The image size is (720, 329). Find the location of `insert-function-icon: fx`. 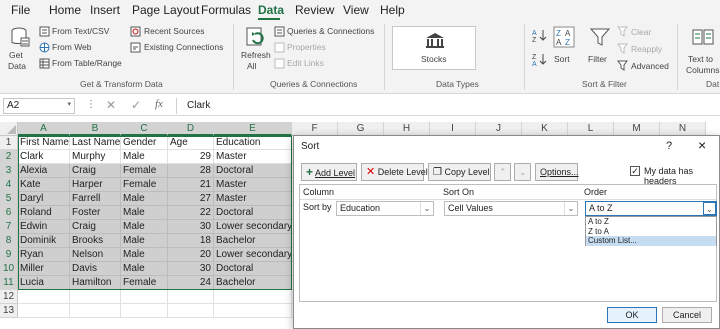

insert-function-icon: fx is located at coordinates (159, 104).